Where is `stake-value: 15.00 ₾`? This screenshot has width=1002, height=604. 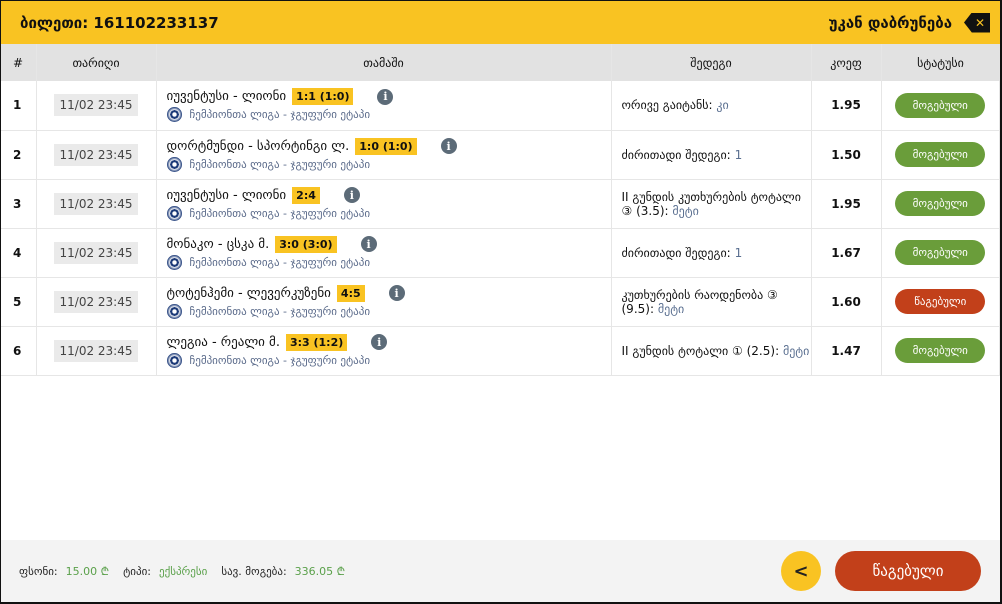
stake-value: 15.00 ₾ is located at coordinates (87, 571).